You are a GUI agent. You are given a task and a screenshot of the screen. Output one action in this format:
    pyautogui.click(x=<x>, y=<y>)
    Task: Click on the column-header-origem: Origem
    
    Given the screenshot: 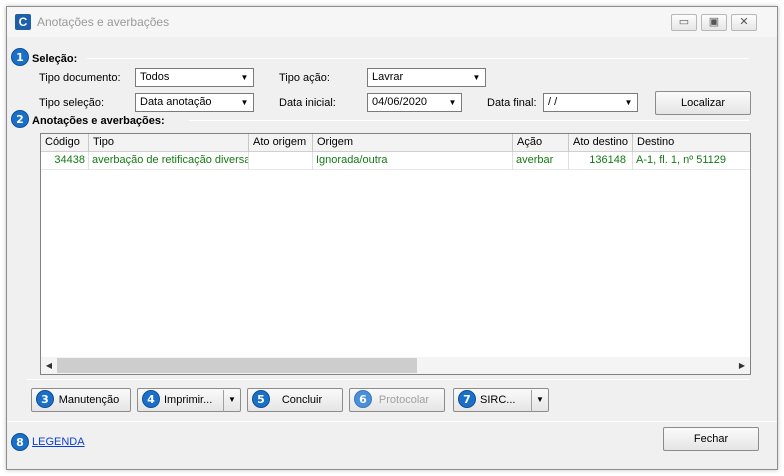 What is the action you would take?
    pyautogui.click(x=413, y=143)
    